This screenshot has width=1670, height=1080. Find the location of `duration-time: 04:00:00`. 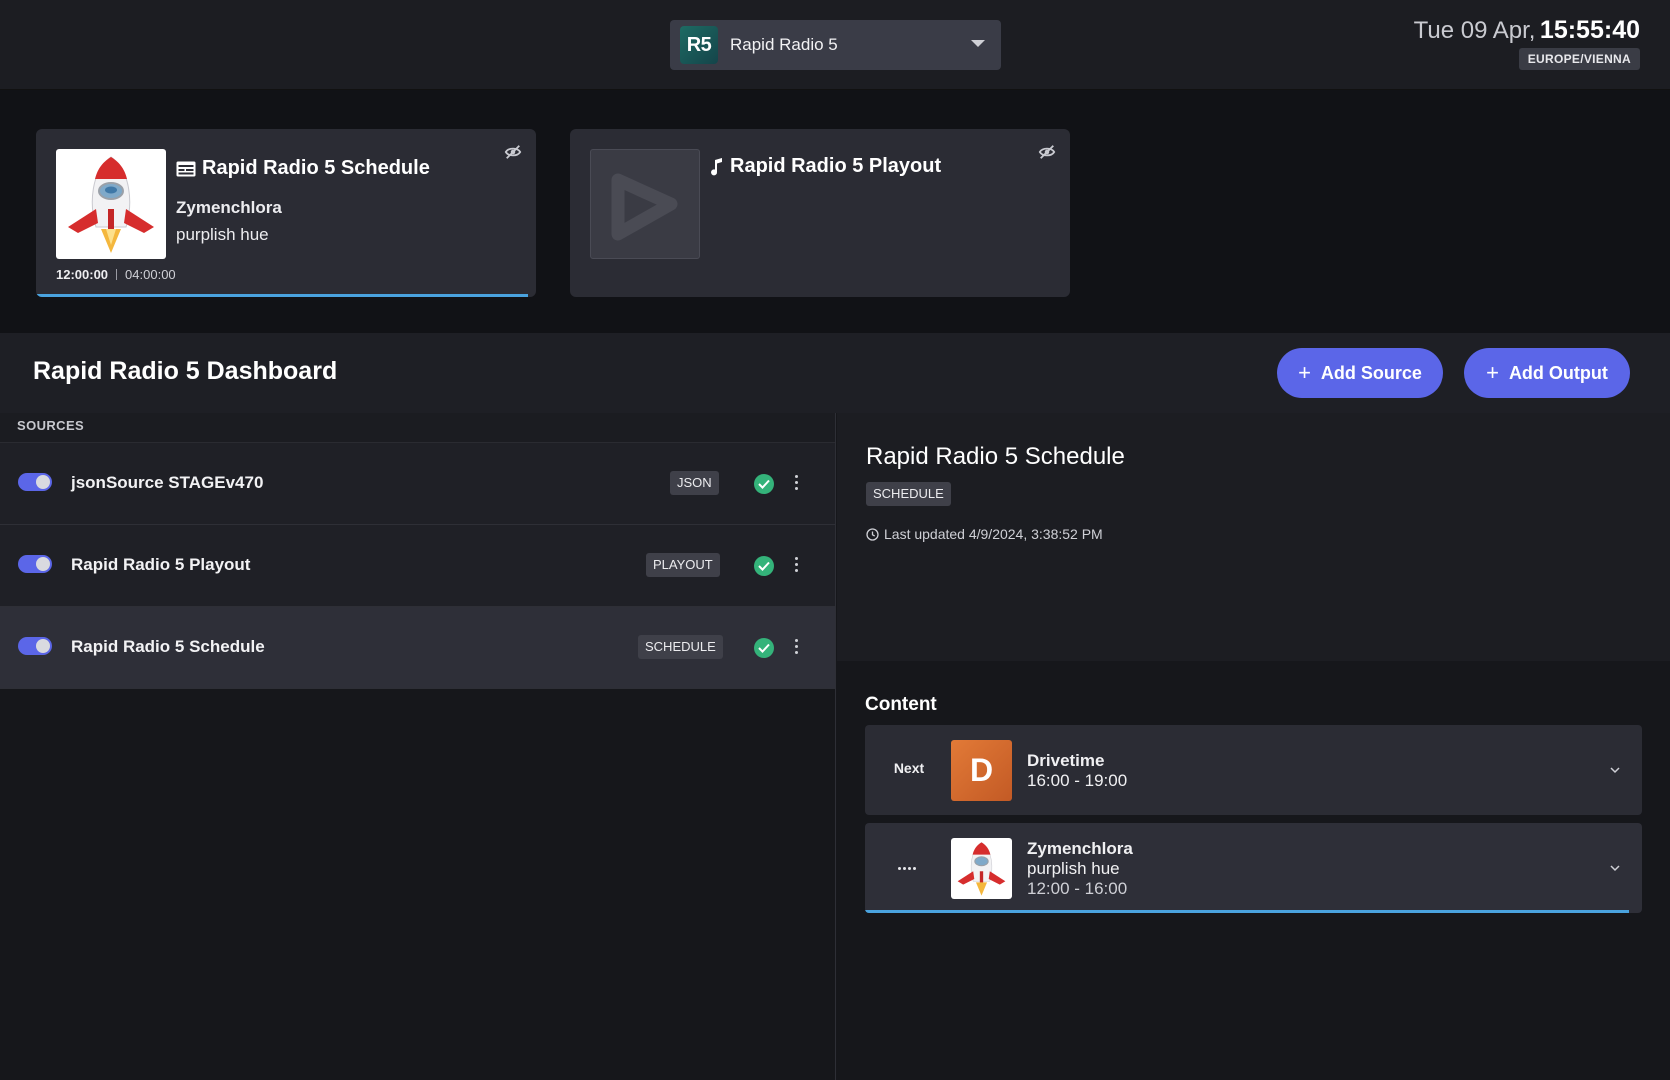

duration-time: 04:00:00 is located at coordinates (150, 274).